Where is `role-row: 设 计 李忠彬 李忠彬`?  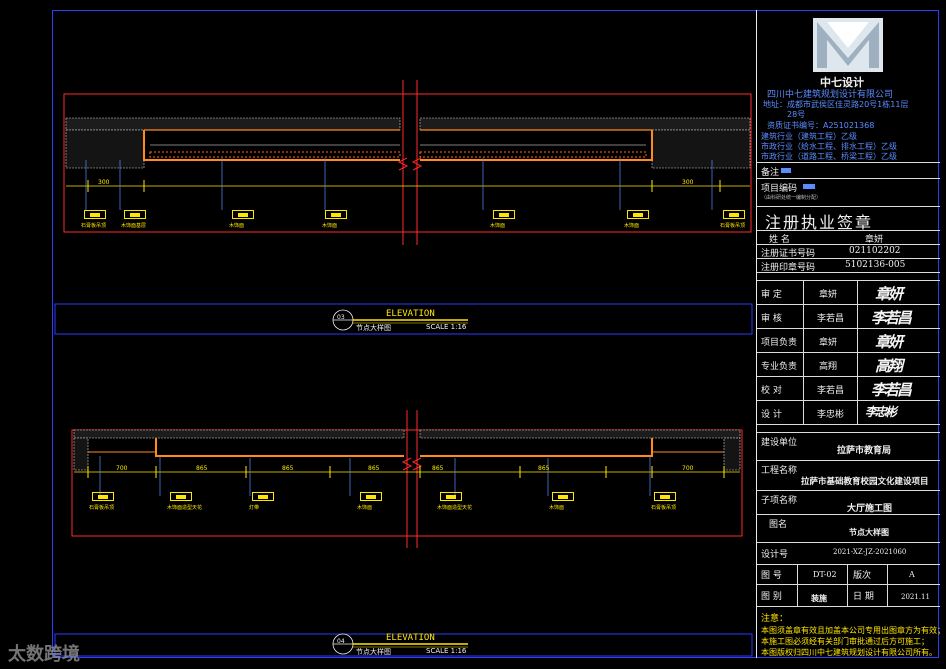
role-row: 设 计 李忠彬 李忠彬 is located at coordinates (848, 412).